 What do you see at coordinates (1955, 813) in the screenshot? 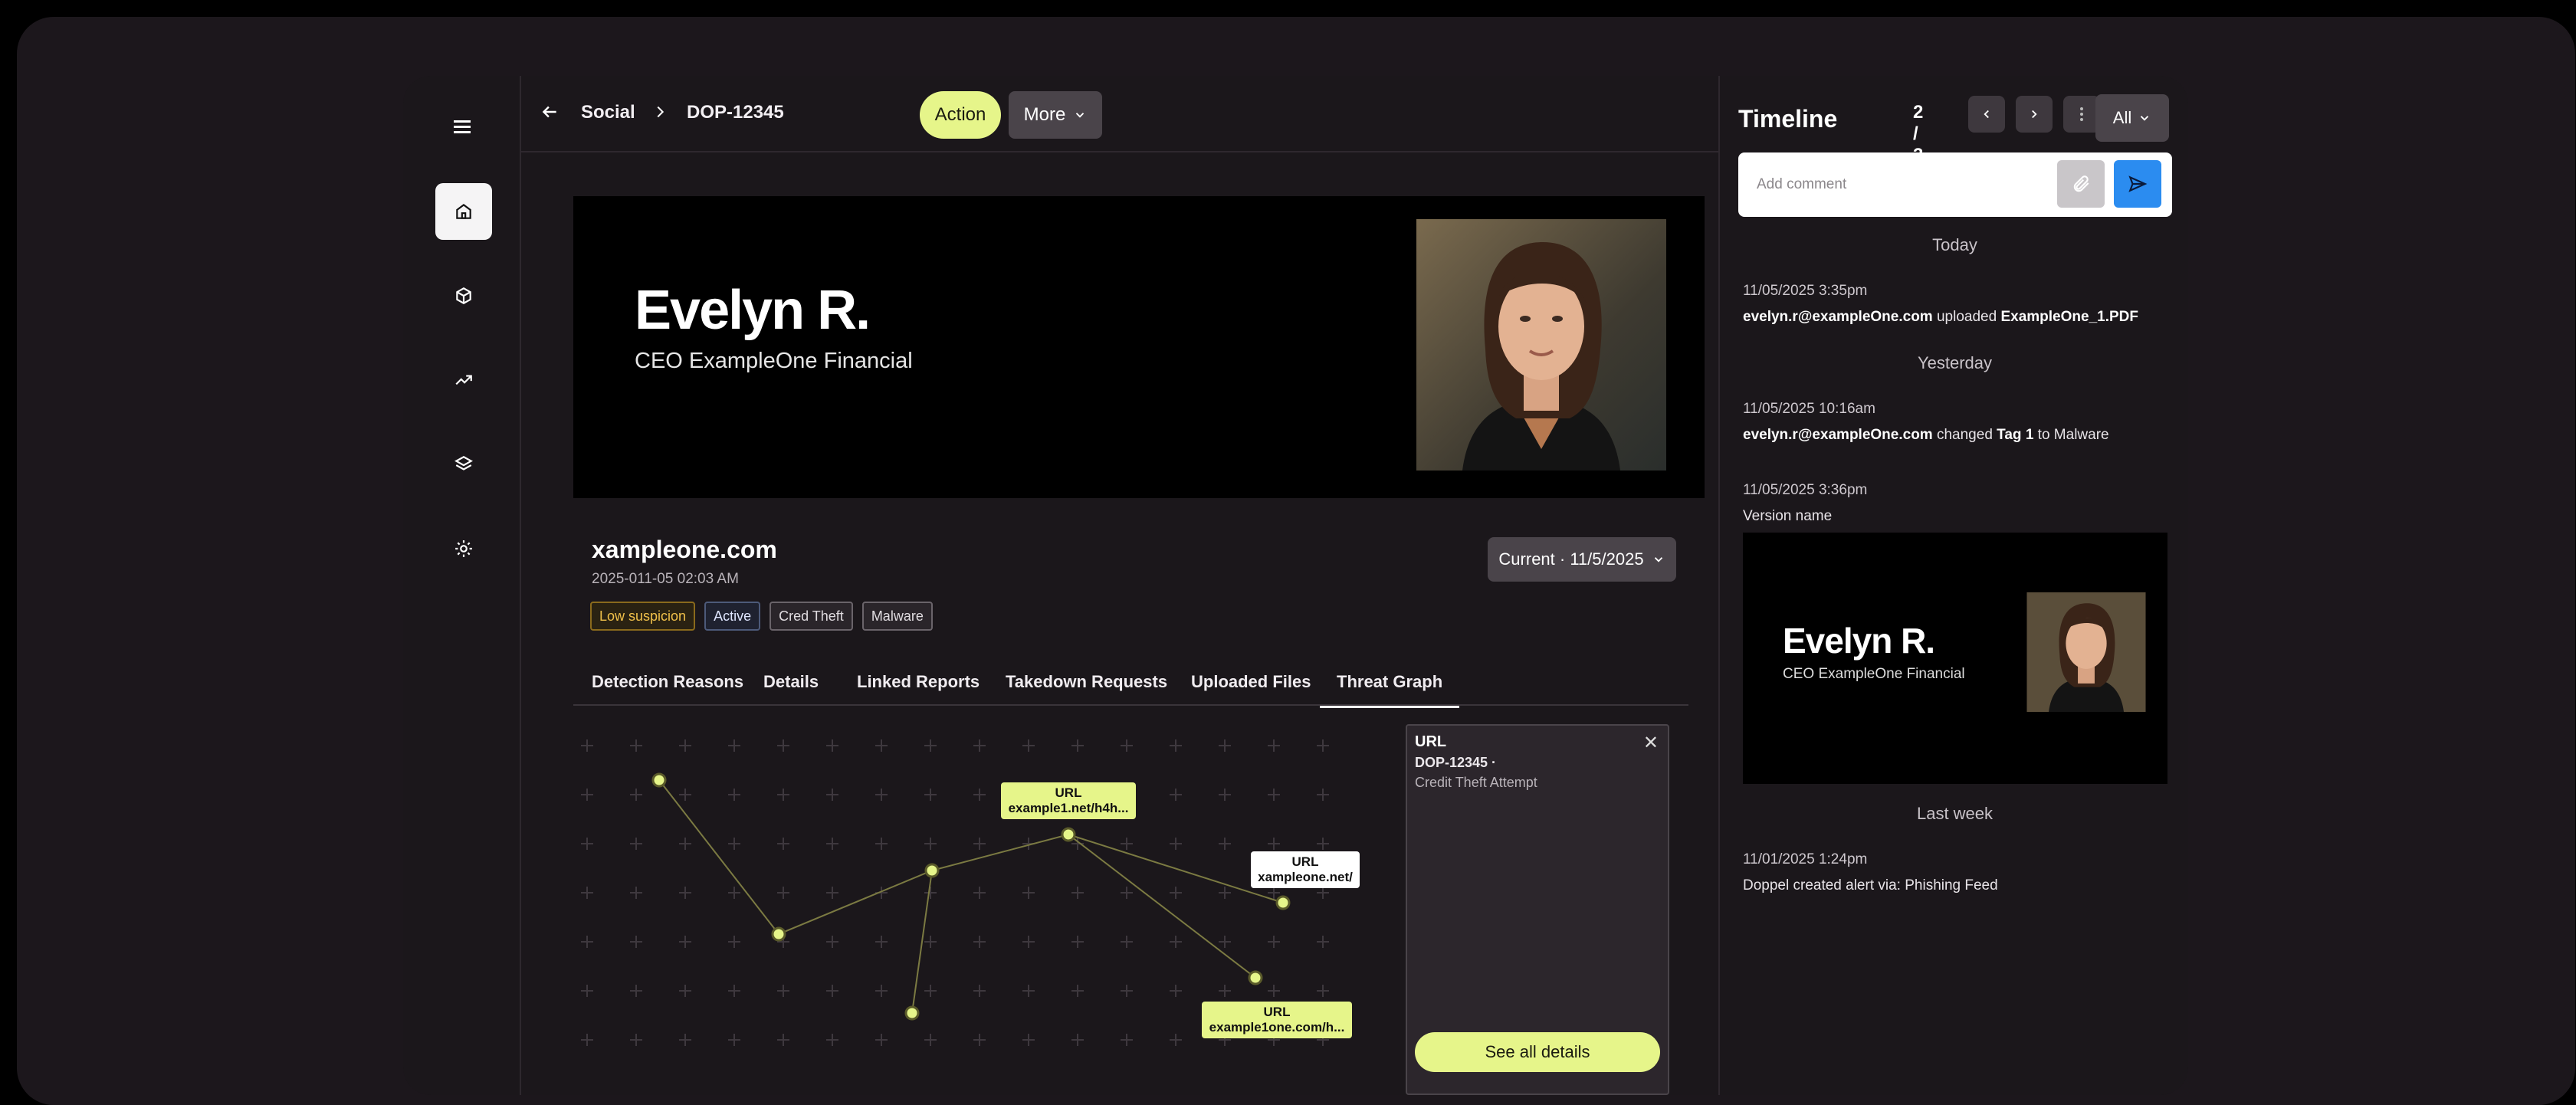
I see `day-separator: Last week` at bounding box center [1955, 813].